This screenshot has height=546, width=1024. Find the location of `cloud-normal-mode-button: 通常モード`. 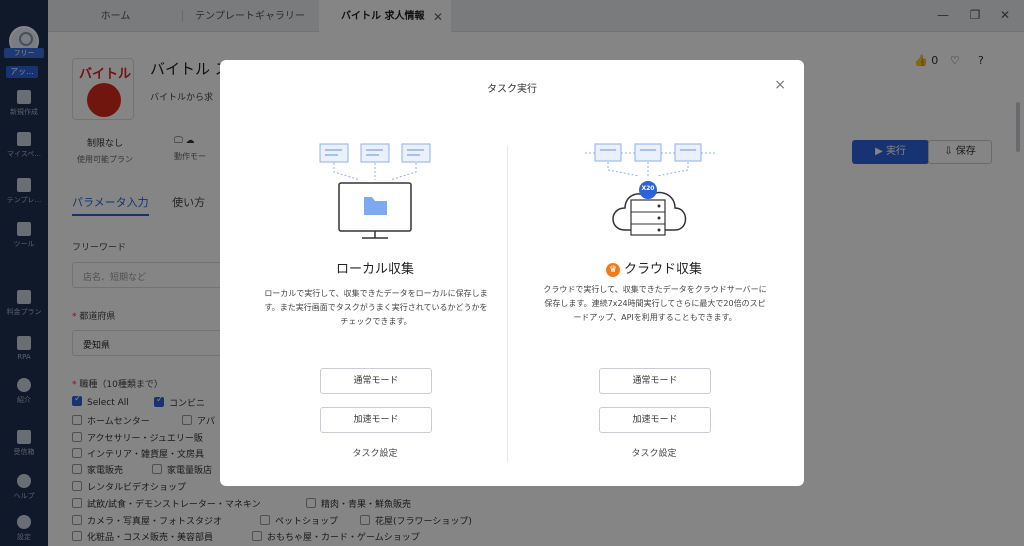

cloud-normal-mode-button: 通常モード is located at coordinates (655, 381).